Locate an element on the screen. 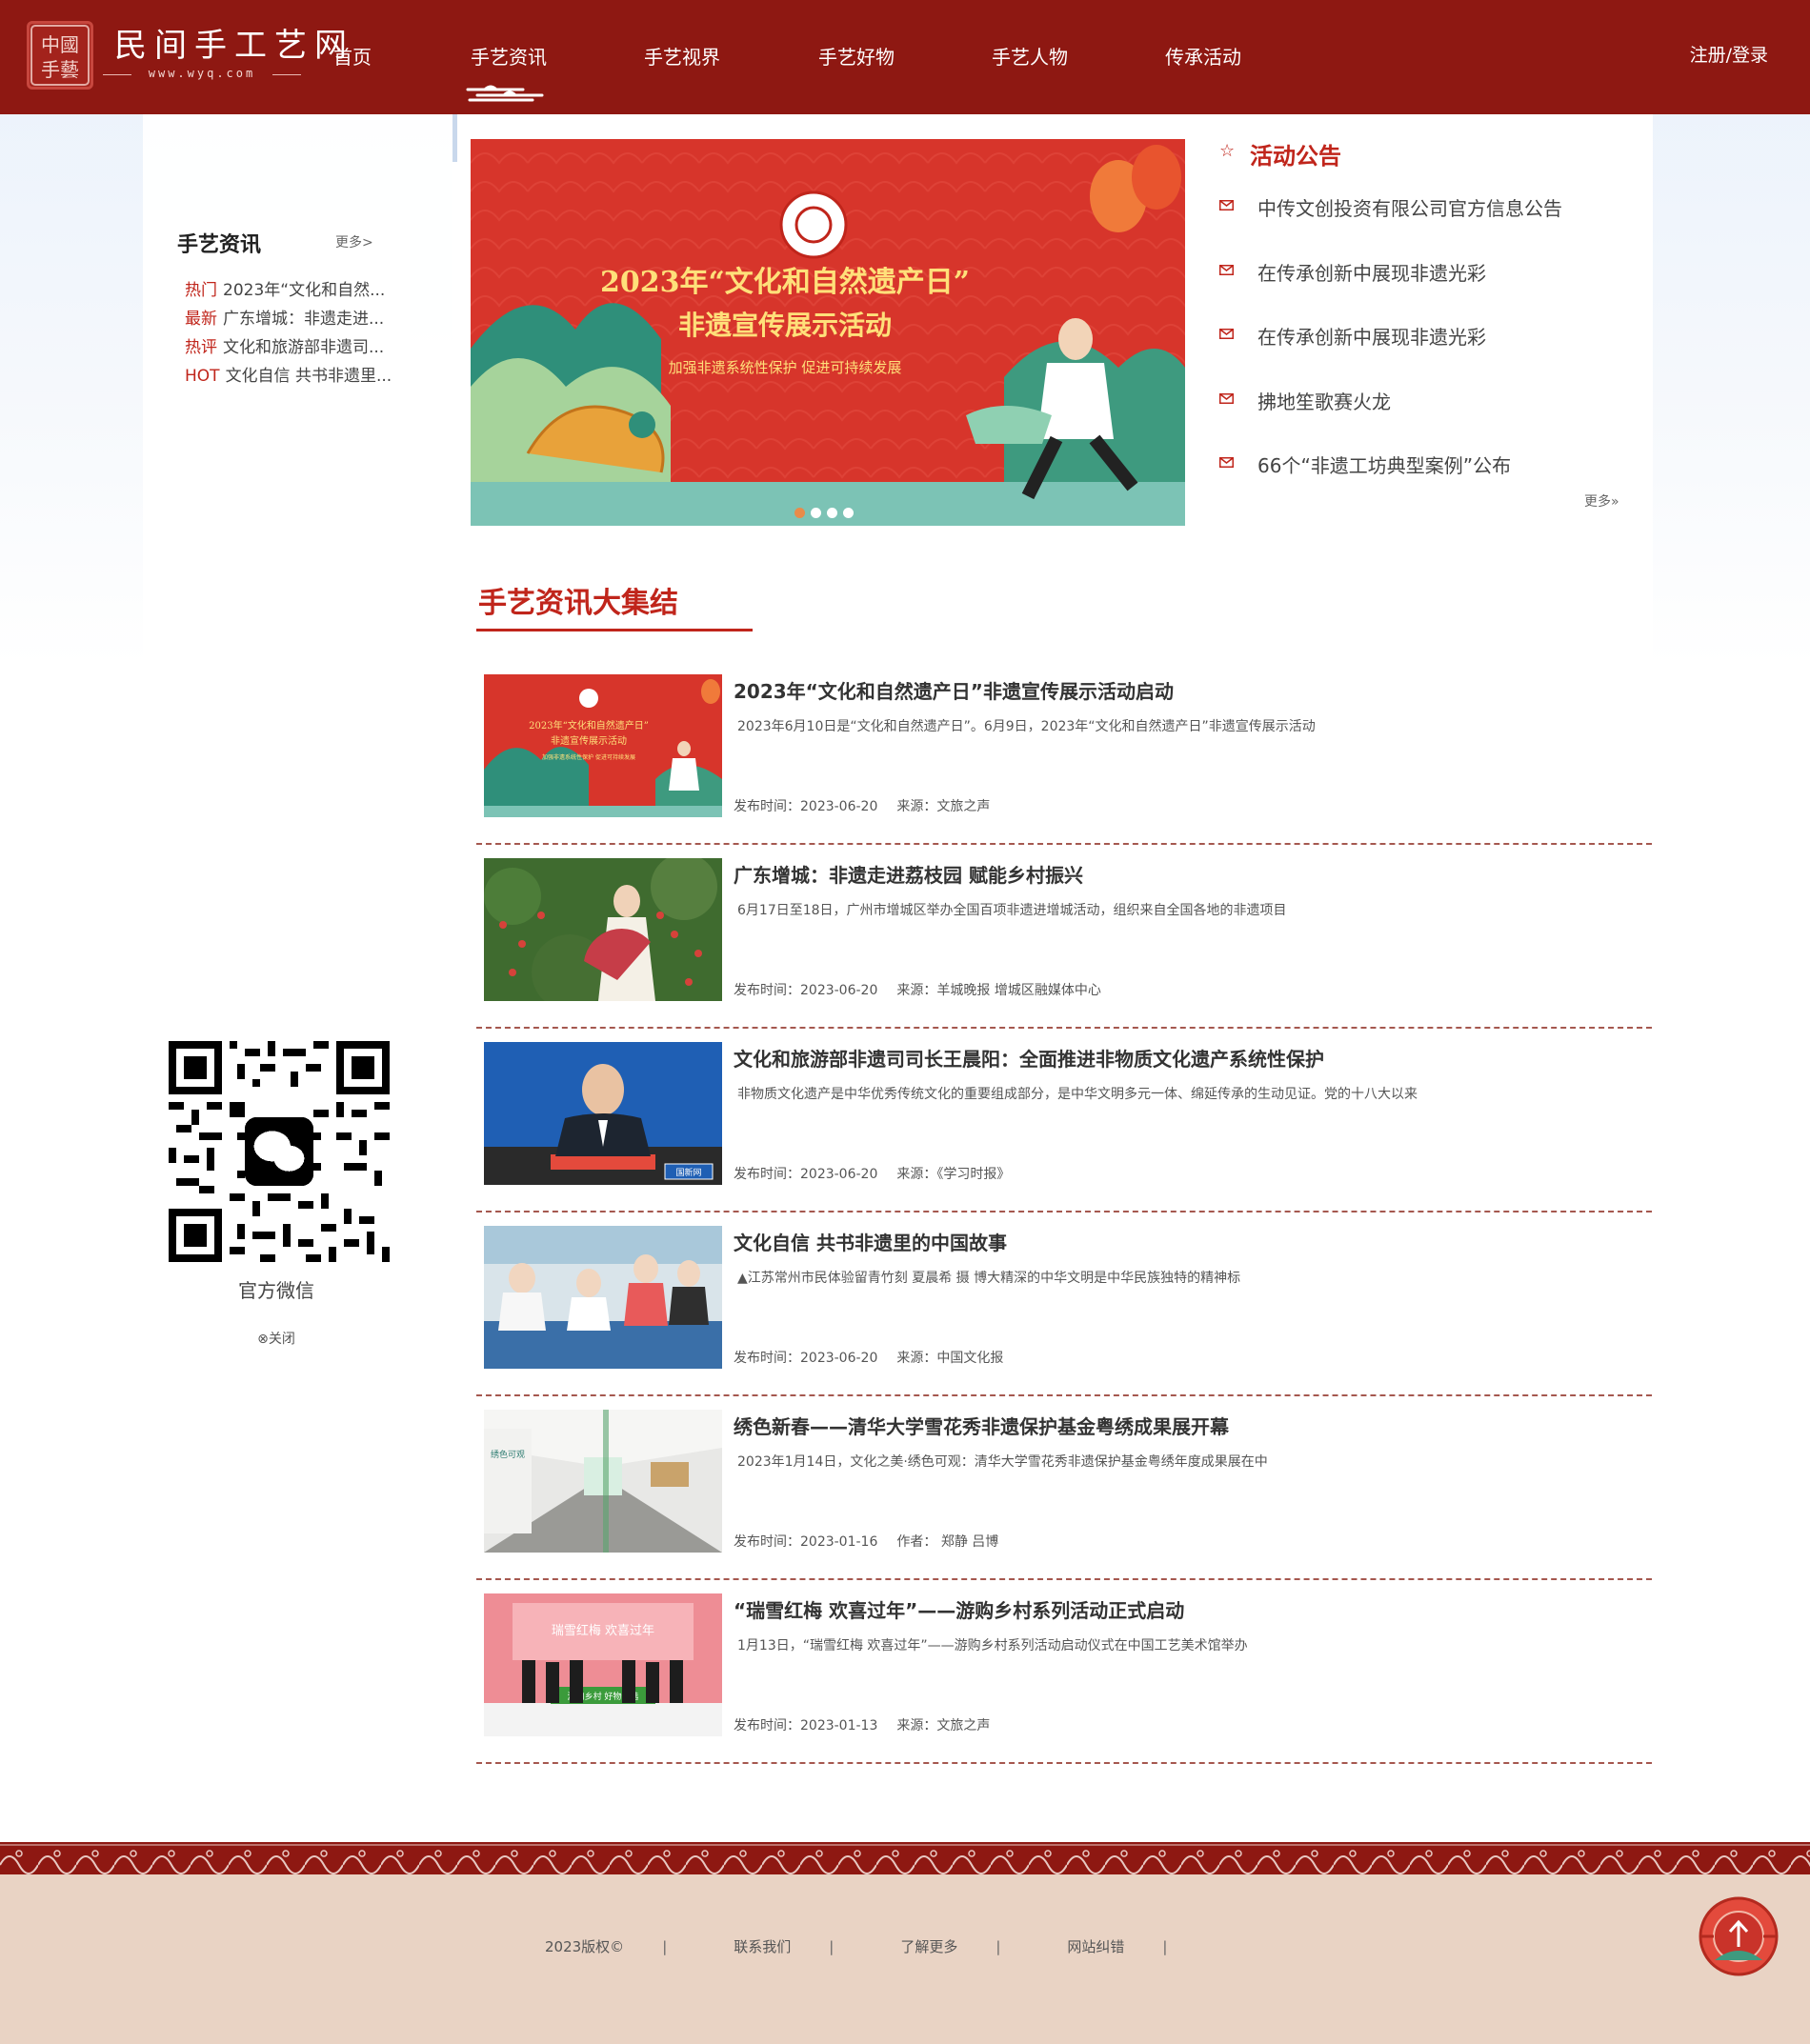 The height and width of the screenshot is (2044, 1810). notice-text: 在传承创新中展现非遗光彩 is located at coordinates (1371, 273).